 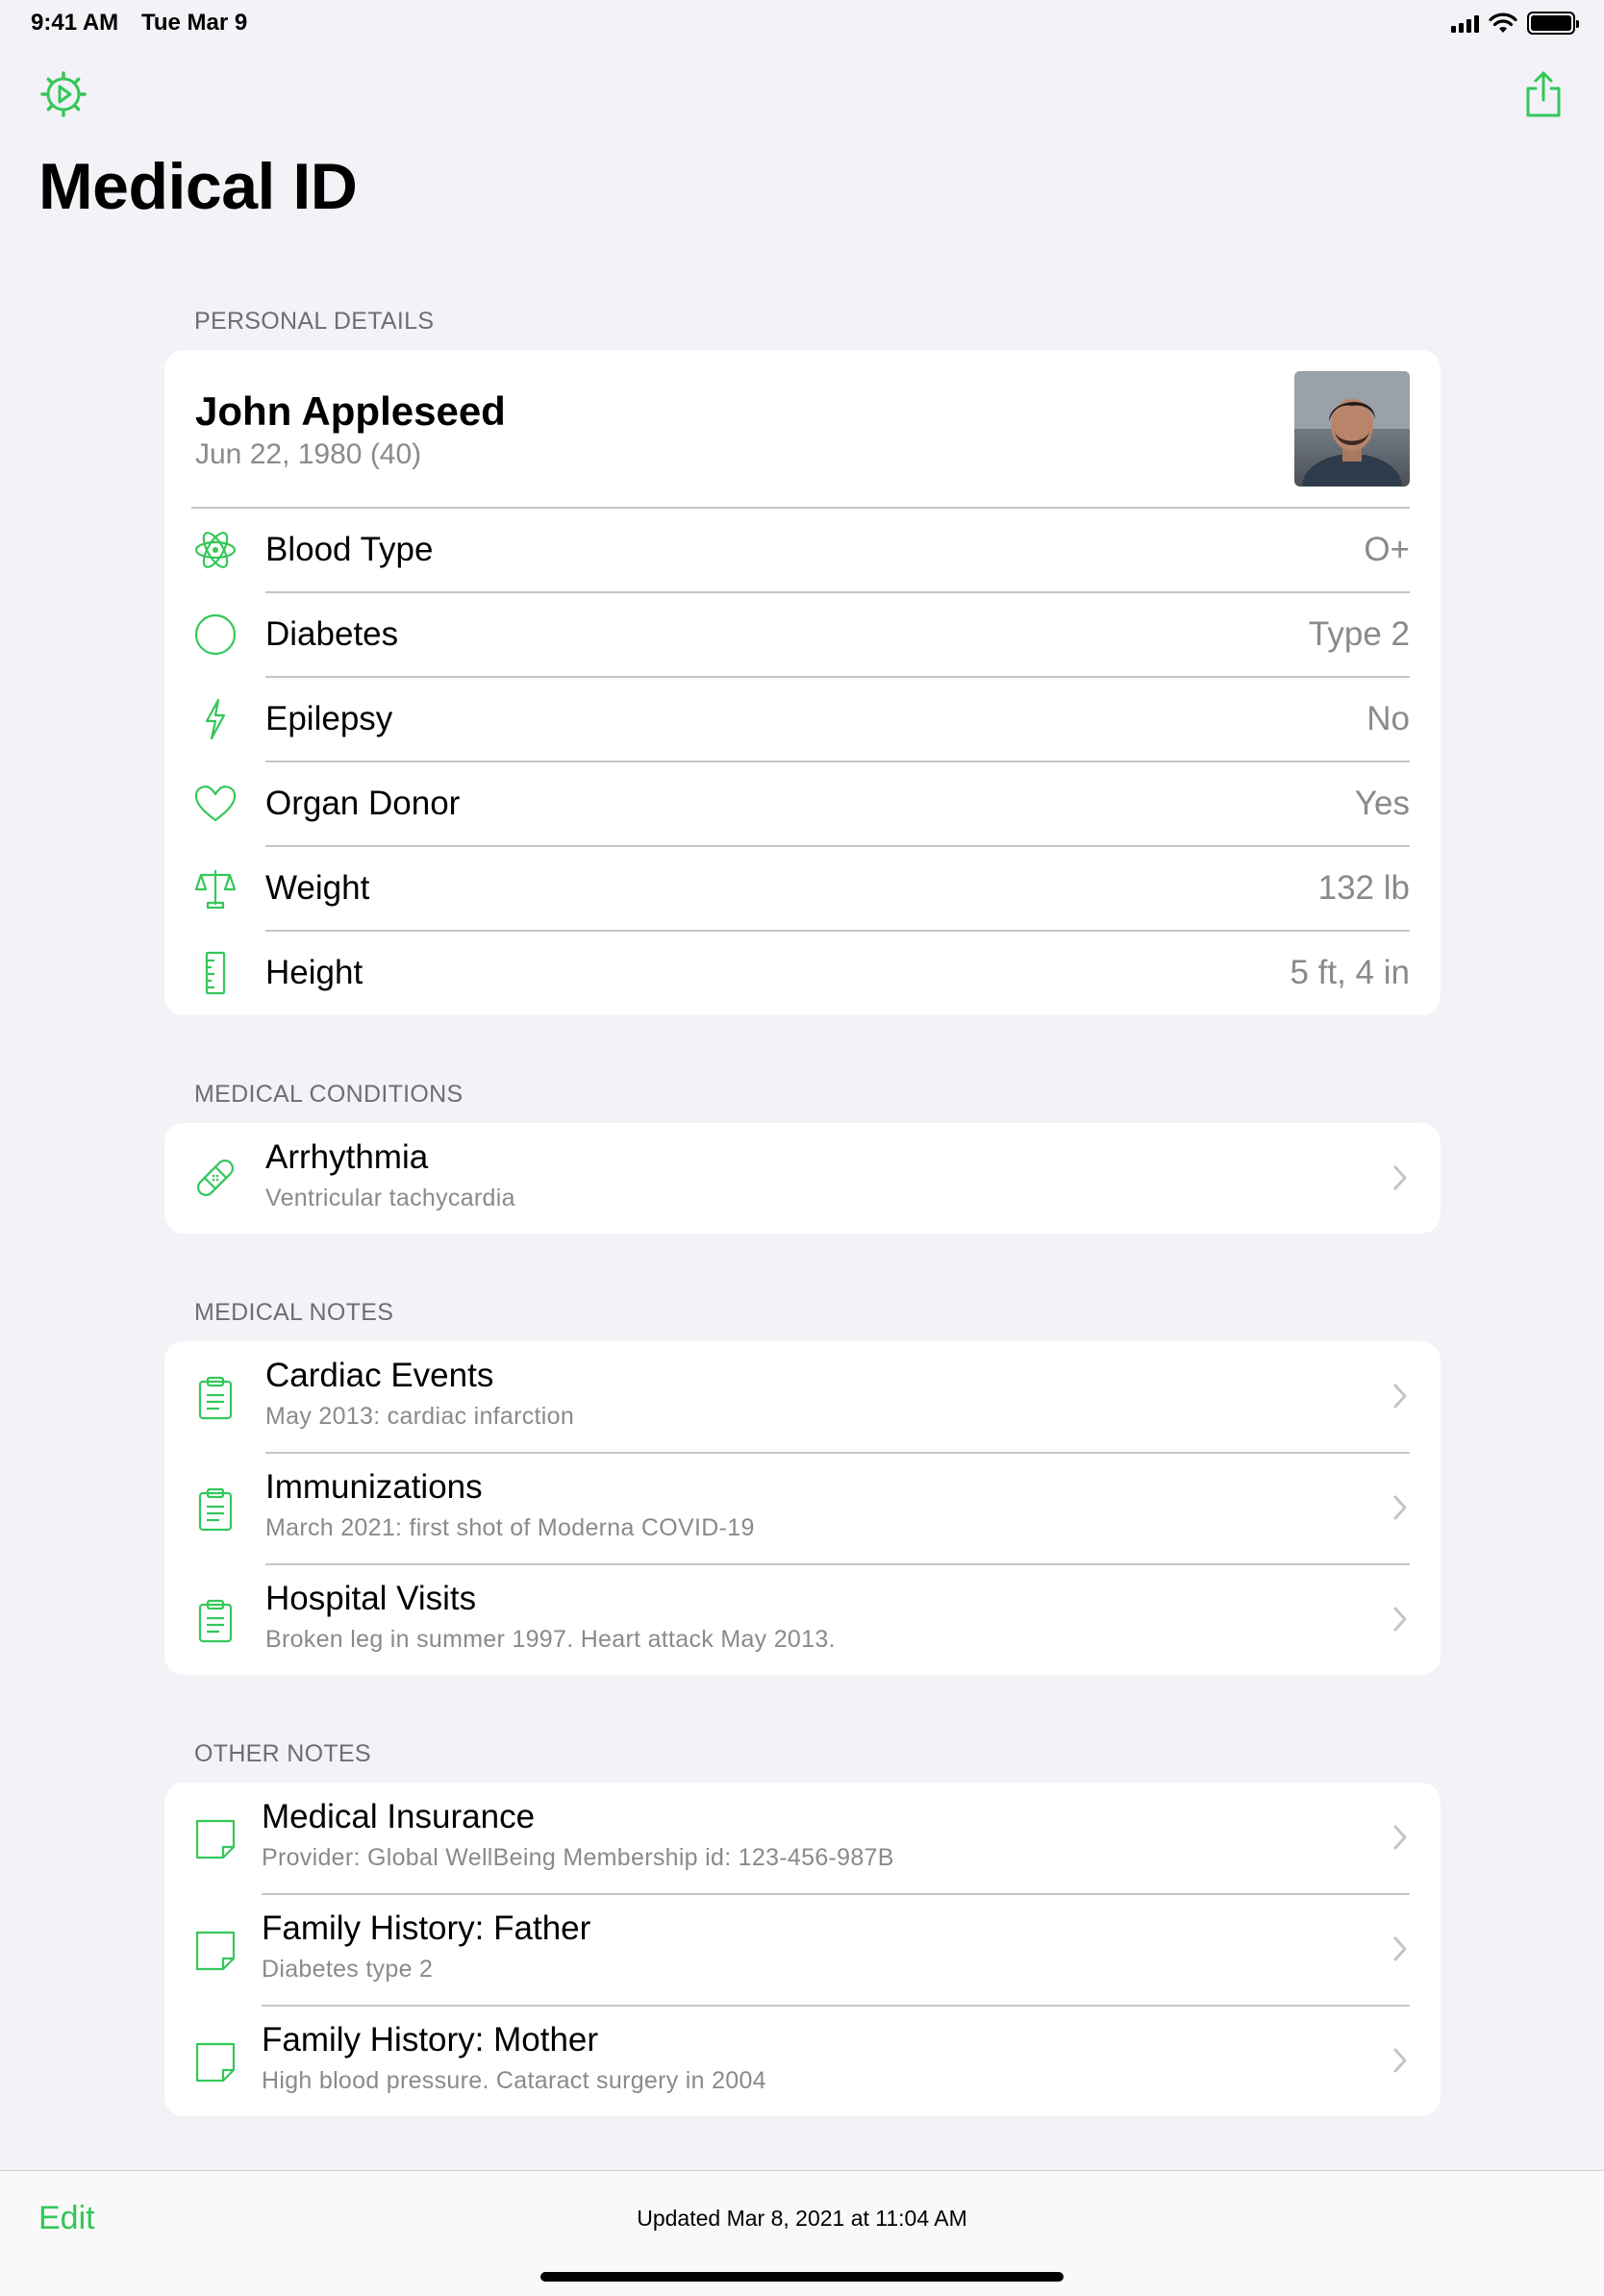 I want to click on row-organ-donor: Organ Donor Yes, so click(x=802, y=803).